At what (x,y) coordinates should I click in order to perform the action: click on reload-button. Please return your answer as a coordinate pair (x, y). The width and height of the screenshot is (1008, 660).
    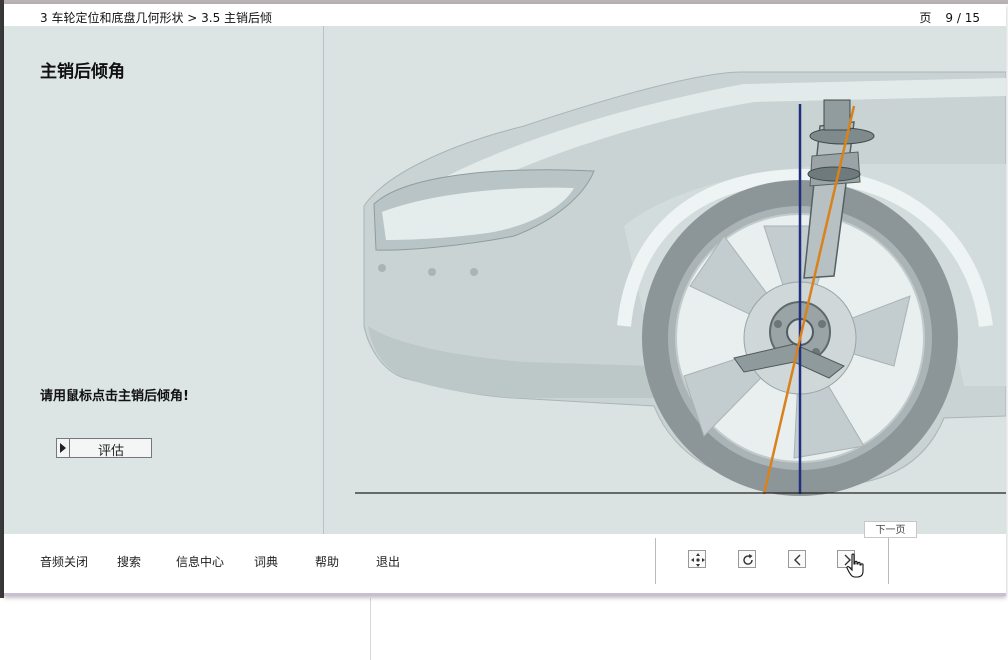
    Looking at the image, I should click on (747, 559).